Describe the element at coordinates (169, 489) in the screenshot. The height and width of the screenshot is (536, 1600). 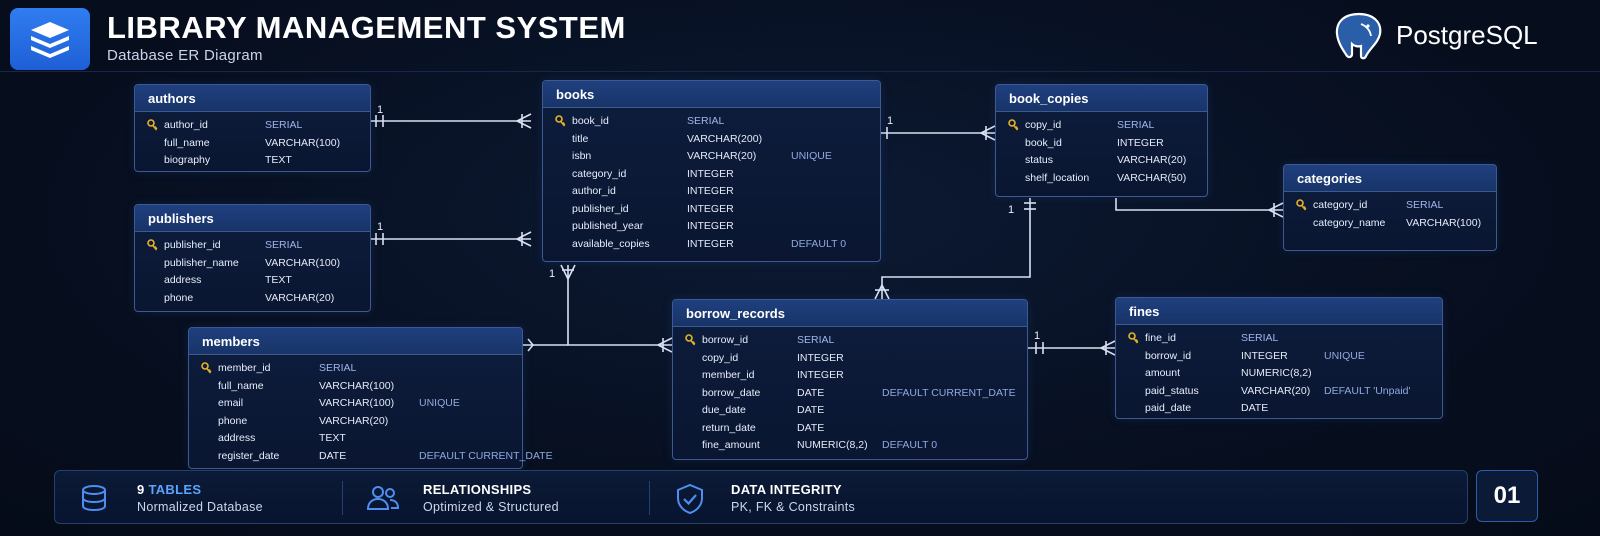
I see `stat-tables-title: 9 TABLES` at that location.